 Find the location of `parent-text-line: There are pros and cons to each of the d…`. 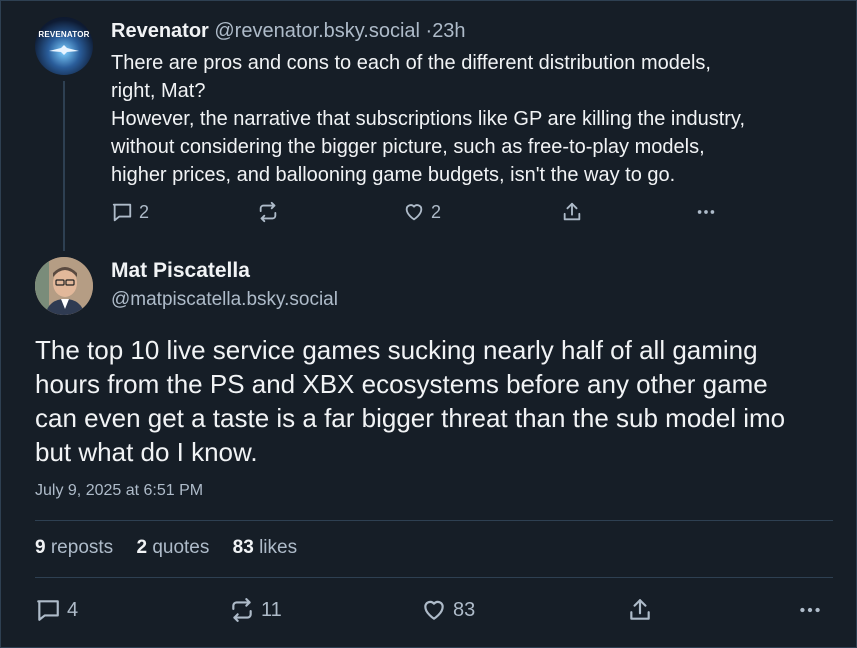

parent-text-line: There are pros and cons to each of the d… is located at coordinates (411, 63).